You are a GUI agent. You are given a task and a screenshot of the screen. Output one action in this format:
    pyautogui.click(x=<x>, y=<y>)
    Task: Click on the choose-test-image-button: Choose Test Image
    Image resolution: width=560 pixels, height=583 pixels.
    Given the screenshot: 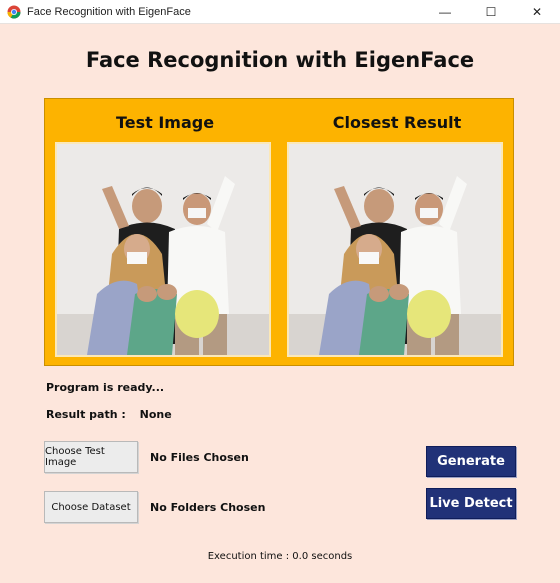 What is the action you would take?
    pyautogui.click(x=91, y=457)
    